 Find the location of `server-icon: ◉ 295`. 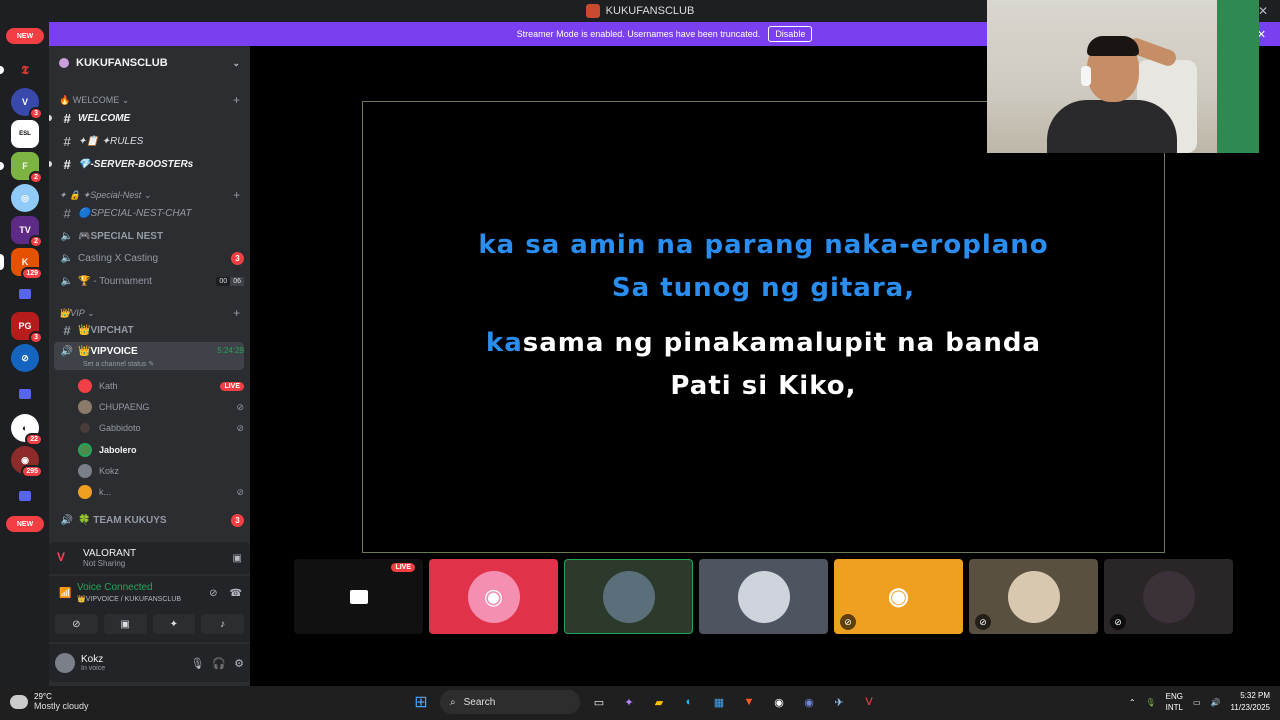

server-icon: ◉ 295 is located at coordinates (27, 462).